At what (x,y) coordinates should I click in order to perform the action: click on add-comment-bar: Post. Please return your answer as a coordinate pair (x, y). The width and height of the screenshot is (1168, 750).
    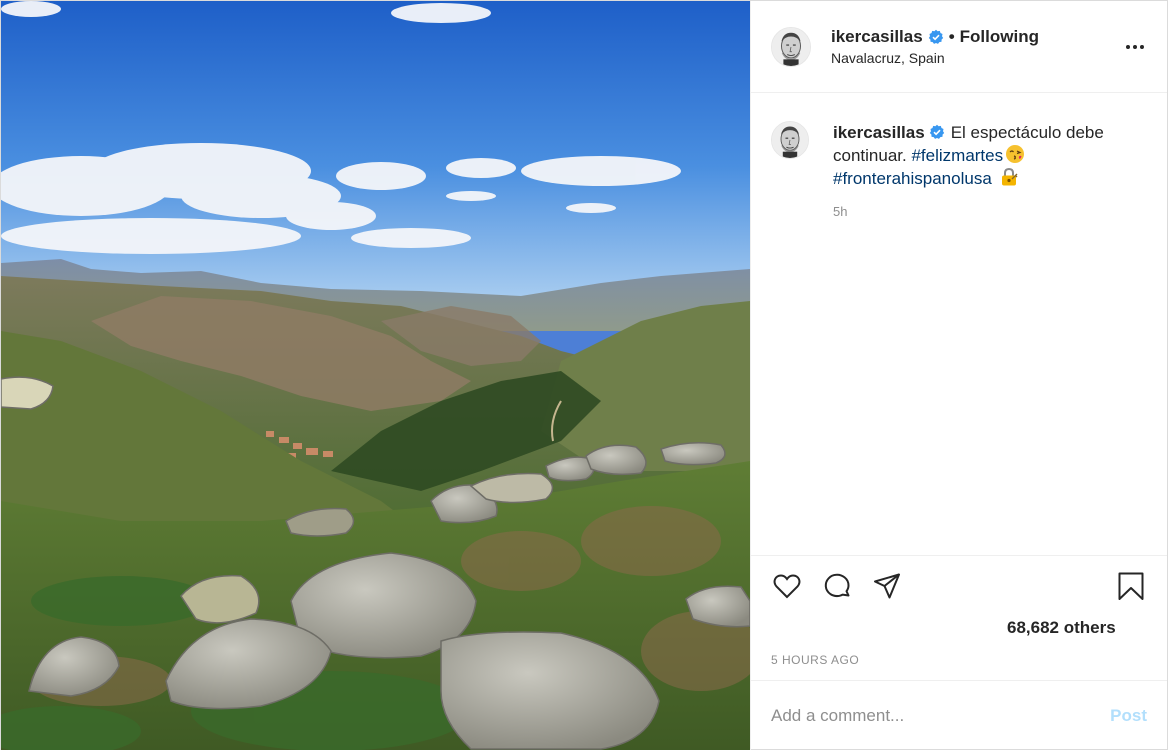
    Looking at the image, I should click on (959, 715).